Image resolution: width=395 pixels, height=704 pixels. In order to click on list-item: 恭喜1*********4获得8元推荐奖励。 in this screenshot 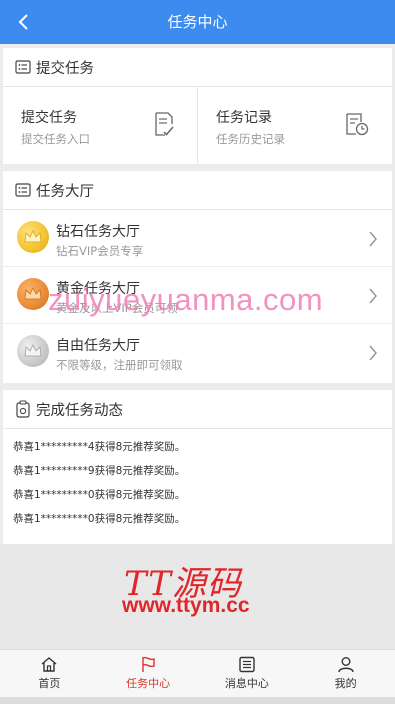, I will do `click(99, 447)`.